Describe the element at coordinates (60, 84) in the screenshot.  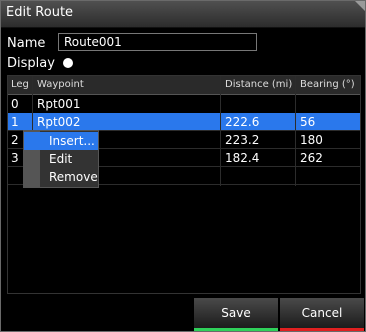
I see `header-waypoint: Waypoint` at that location.